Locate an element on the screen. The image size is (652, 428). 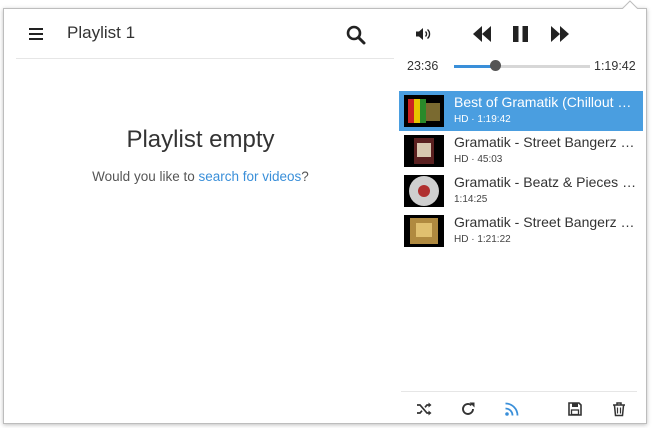
popup-arrow is located at coordinates (630, 4).